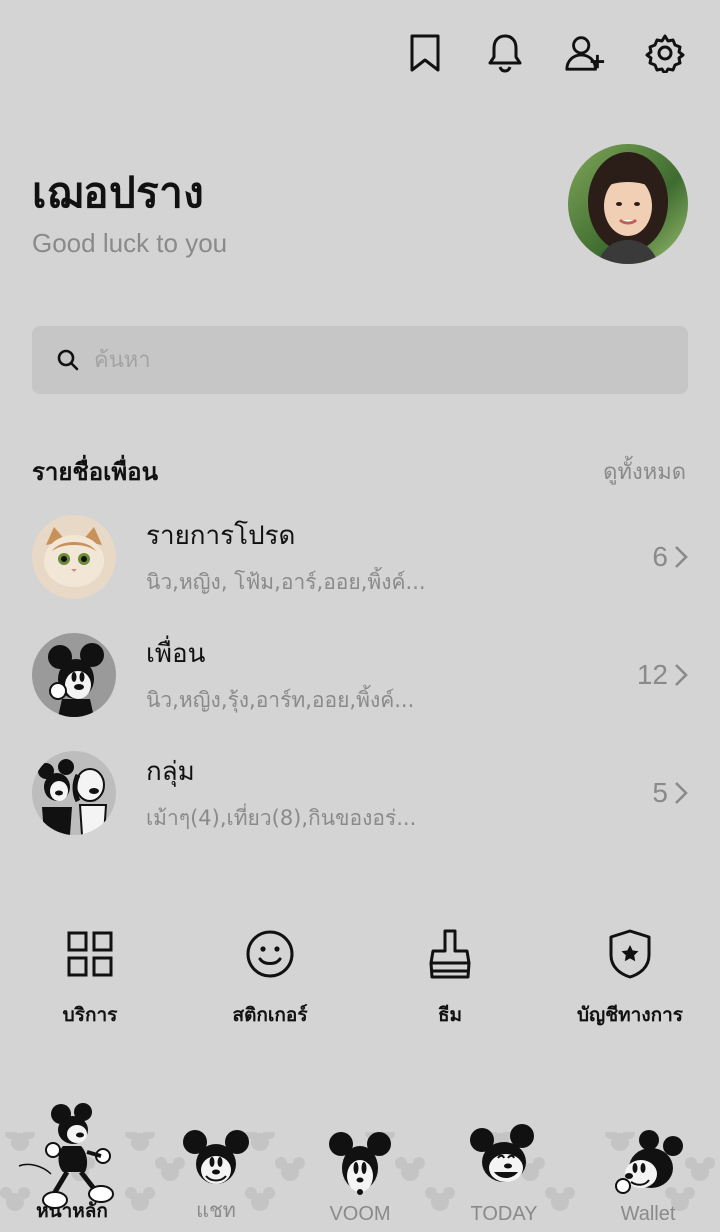 This screenshot has height=1232, width=720. What do you see at coordinates (90, 1015) in the screenshot?
I see `service-label: บริการ` at bounding box center [90, 1015].